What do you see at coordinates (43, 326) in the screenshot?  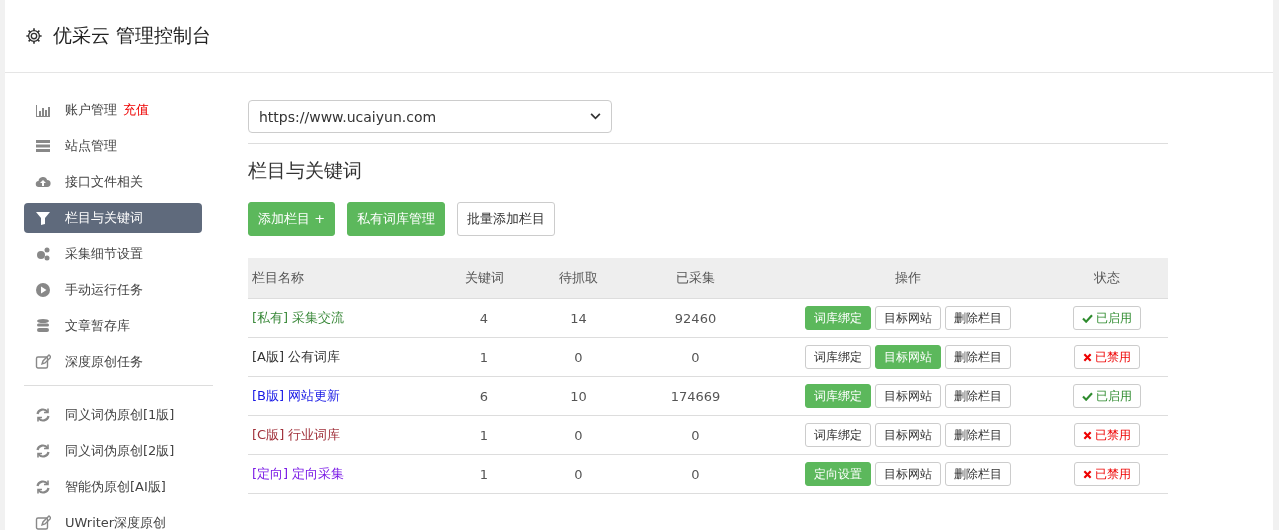 I see `database-icon` at bounding box center [43, 326].